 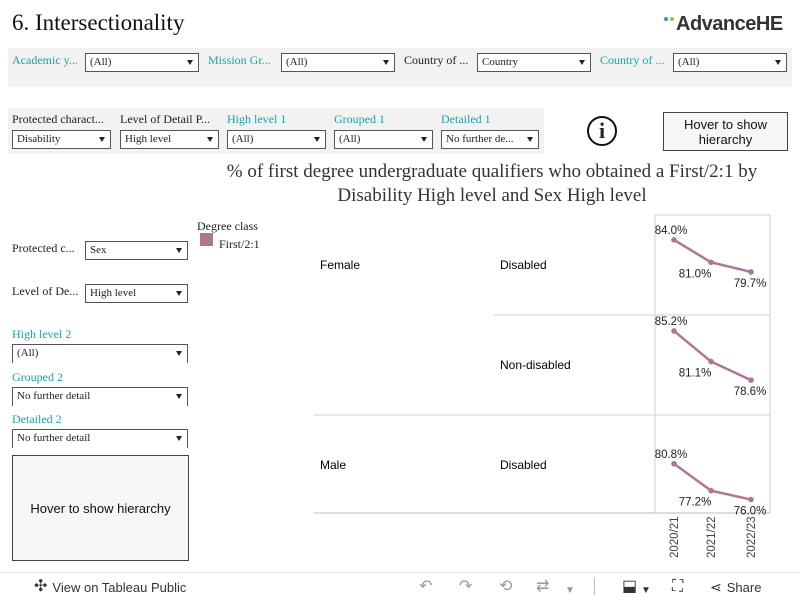 I want to click on refresh-icon: ⇄, so click(x=542, y=587).